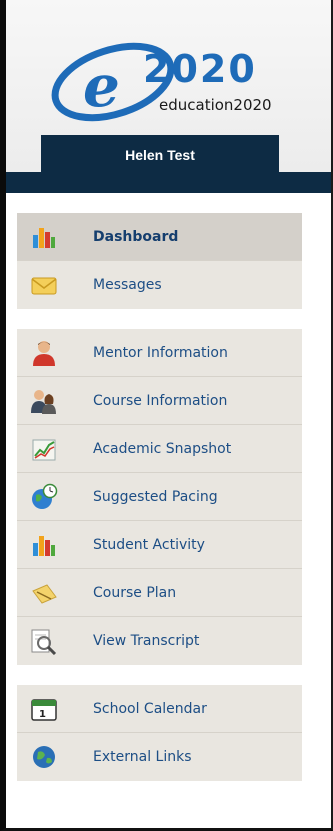 Image resolution: width=333 pixels, height=831 pixels. I want to click on sidebar-item-academic-snapshot: Academic Snapshot, so click(159, 449).